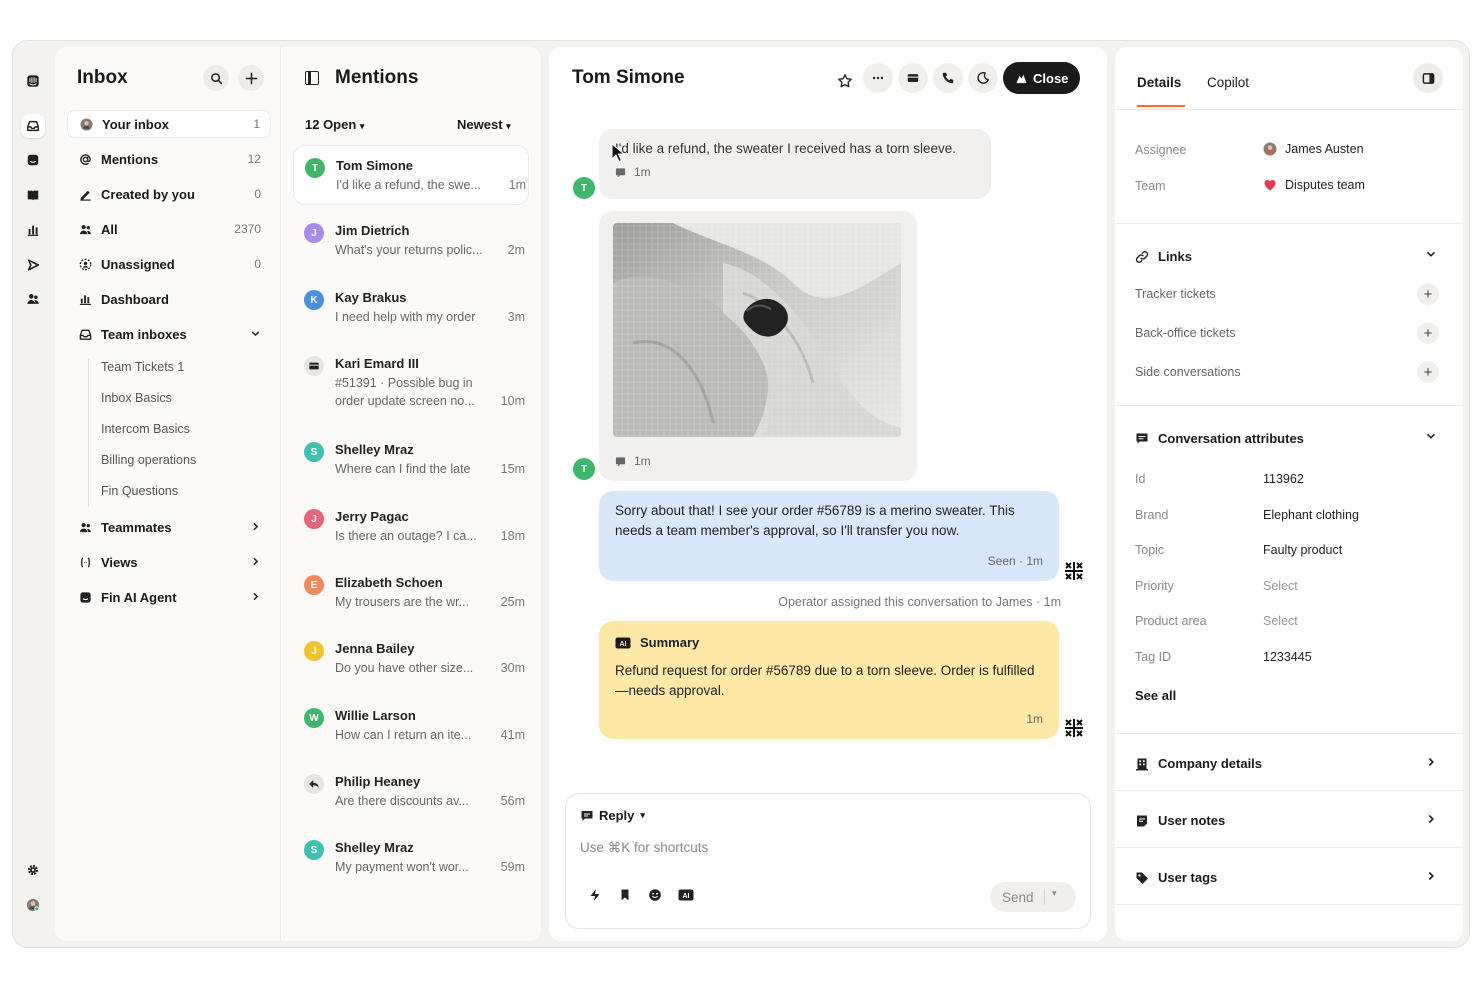  I want to click on reply-input: Use ⌘K for shortcuts, so click(644, 848).